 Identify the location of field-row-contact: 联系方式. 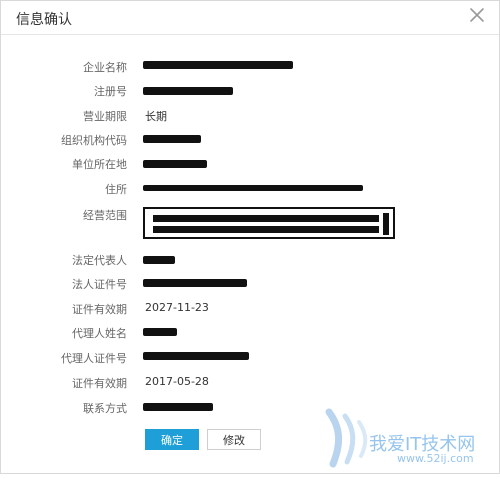
(250, 410).